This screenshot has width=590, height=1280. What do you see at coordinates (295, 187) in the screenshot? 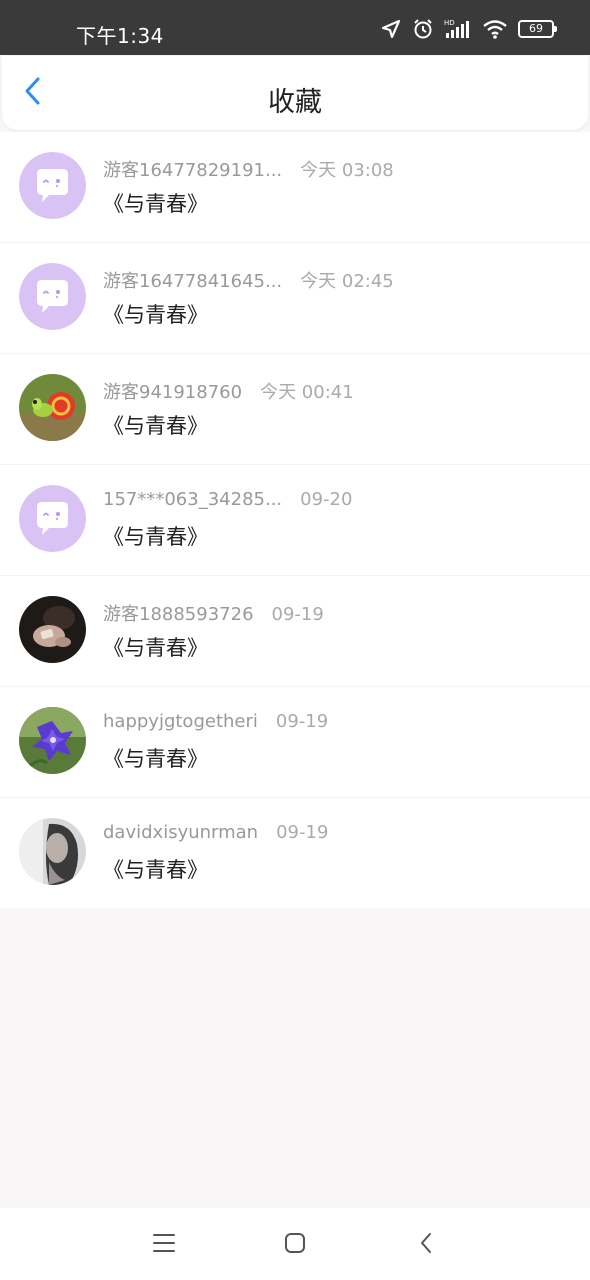
I see `list-item: 游客16477829191... 今天 03:08 《与青春》` at bounding box center [295, 187].